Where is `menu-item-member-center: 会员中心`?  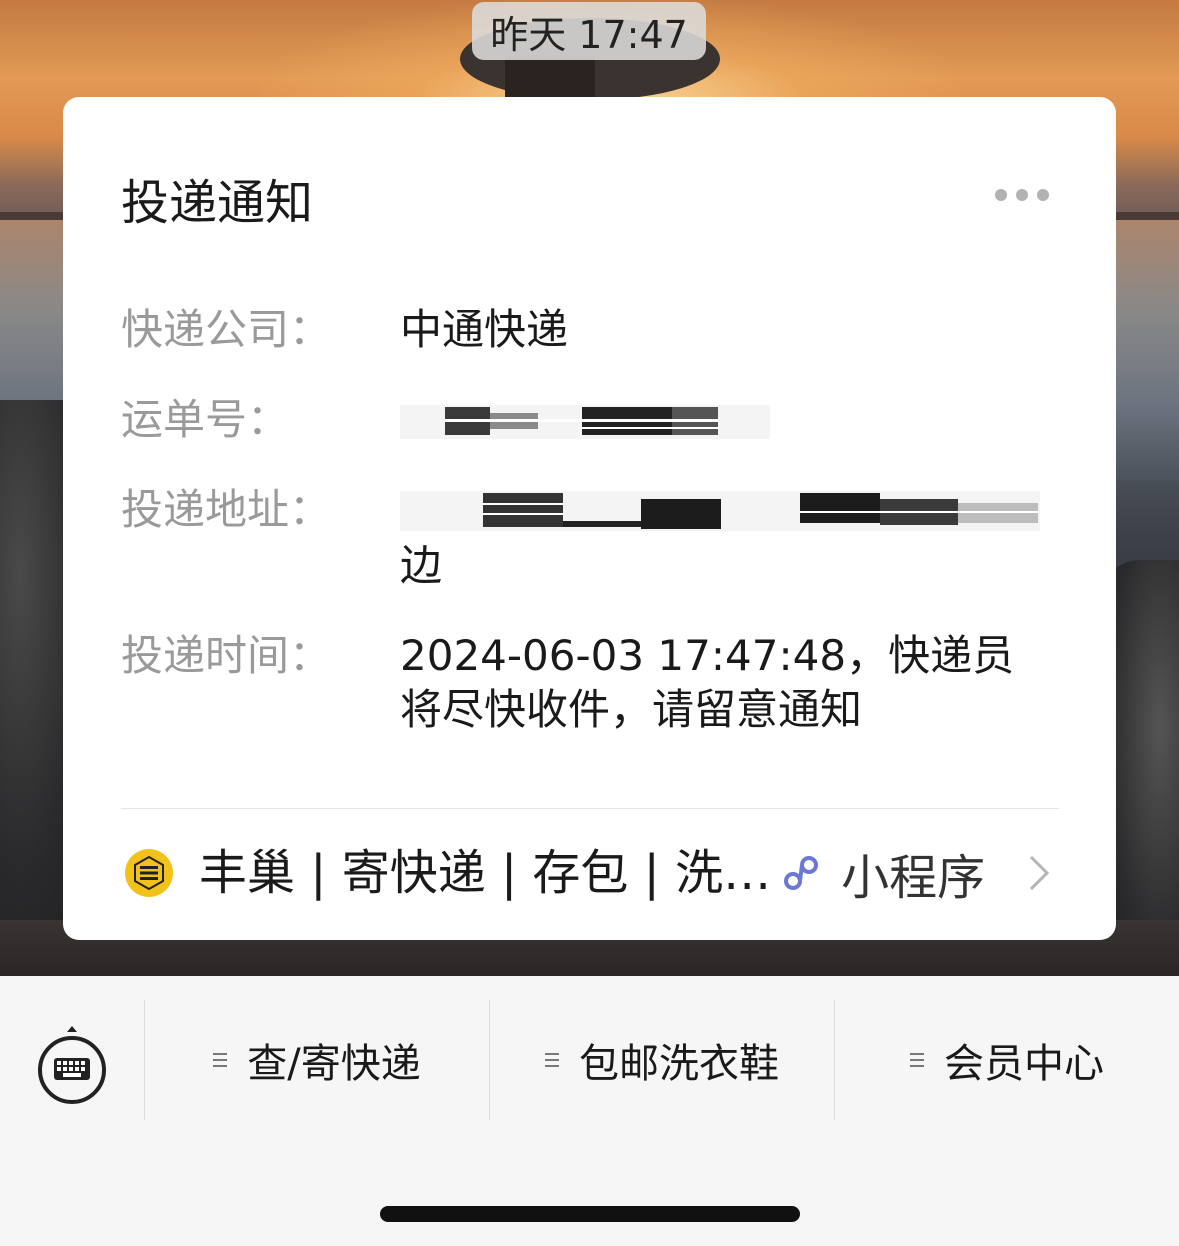 menu-item-member-center: 会员中心 is located at coordinates (1007, 1060).